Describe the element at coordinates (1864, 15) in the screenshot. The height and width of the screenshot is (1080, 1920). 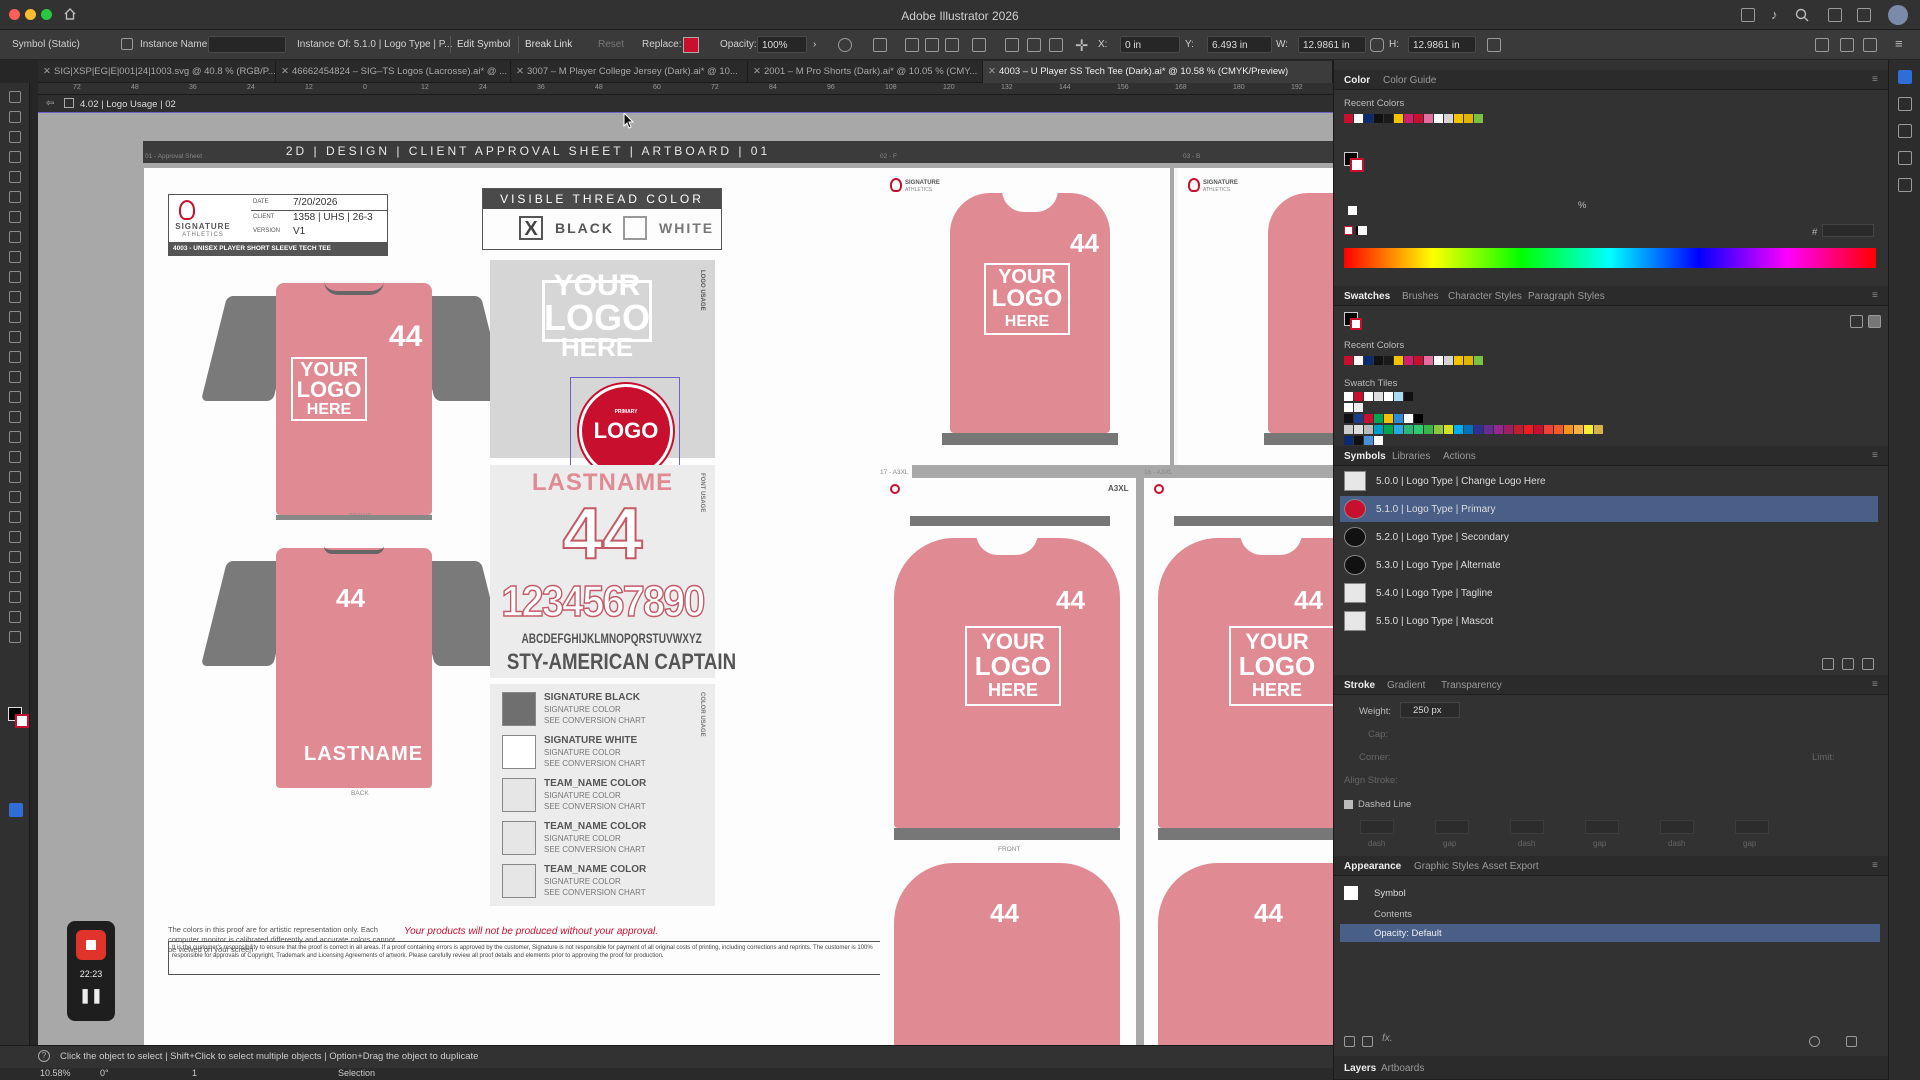
I see `panels-icon` at that location.